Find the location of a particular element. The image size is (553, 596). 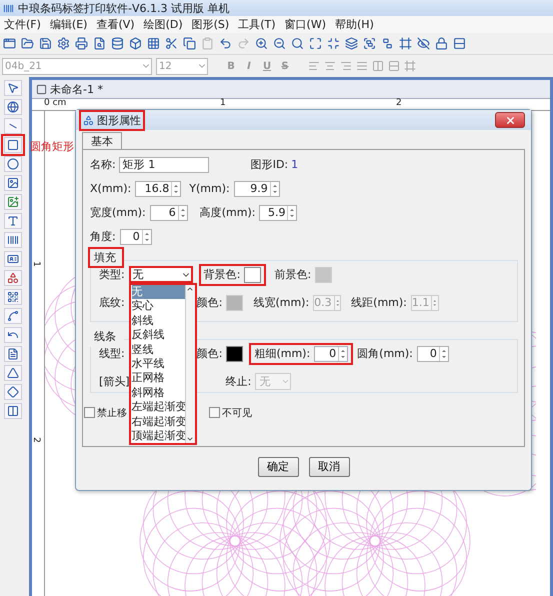

layers-icon is located at coordinates (351, 43).